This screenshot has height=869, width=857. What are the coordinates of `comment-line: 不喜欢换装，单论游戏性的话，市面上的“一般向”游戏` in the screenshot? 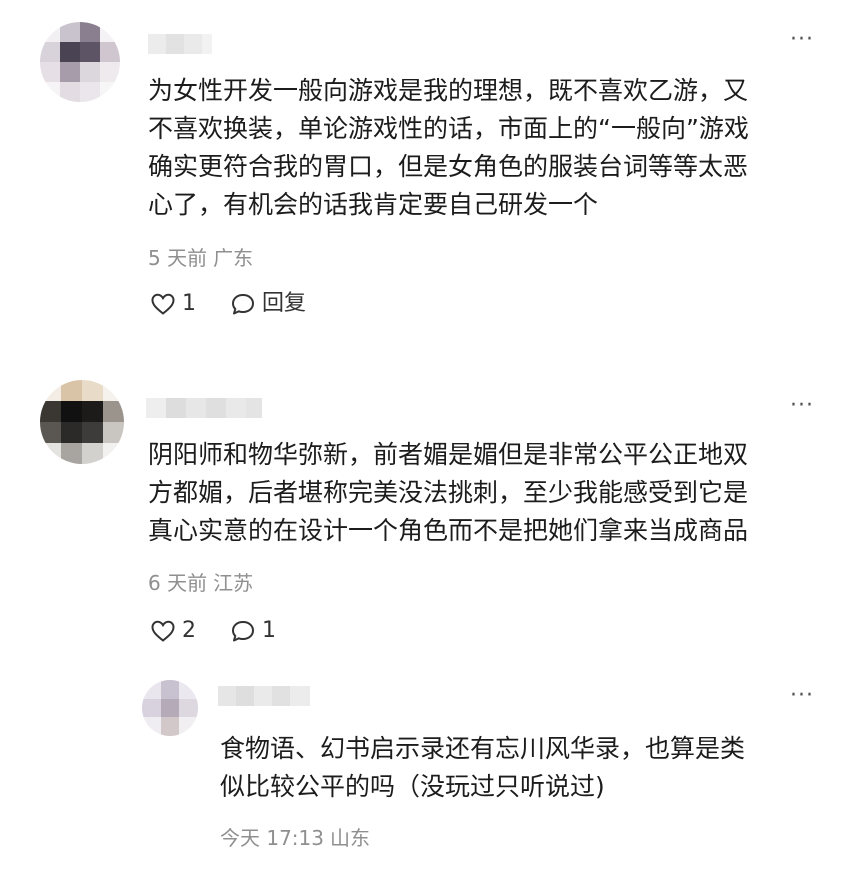 It's located at (448, 128).